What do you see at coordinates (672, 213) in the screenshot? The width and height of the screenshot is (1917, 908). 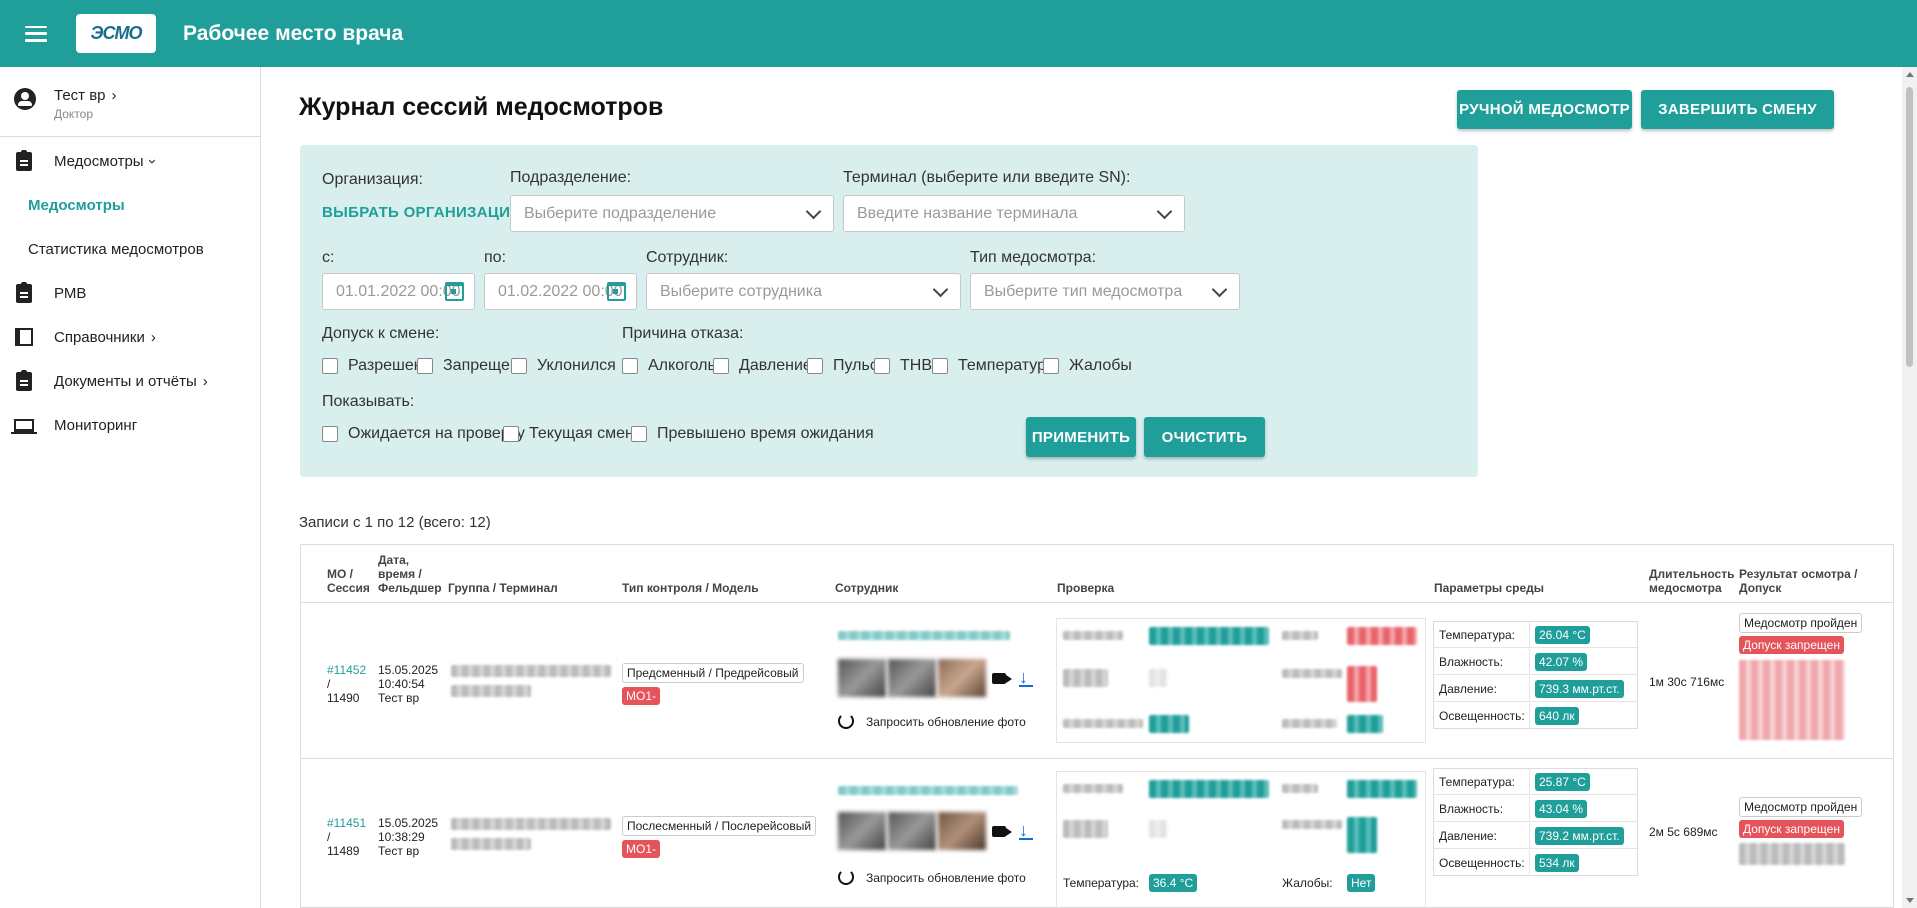 I see `dept-select: Выберите подразделение` at bounding box center [672, 213].